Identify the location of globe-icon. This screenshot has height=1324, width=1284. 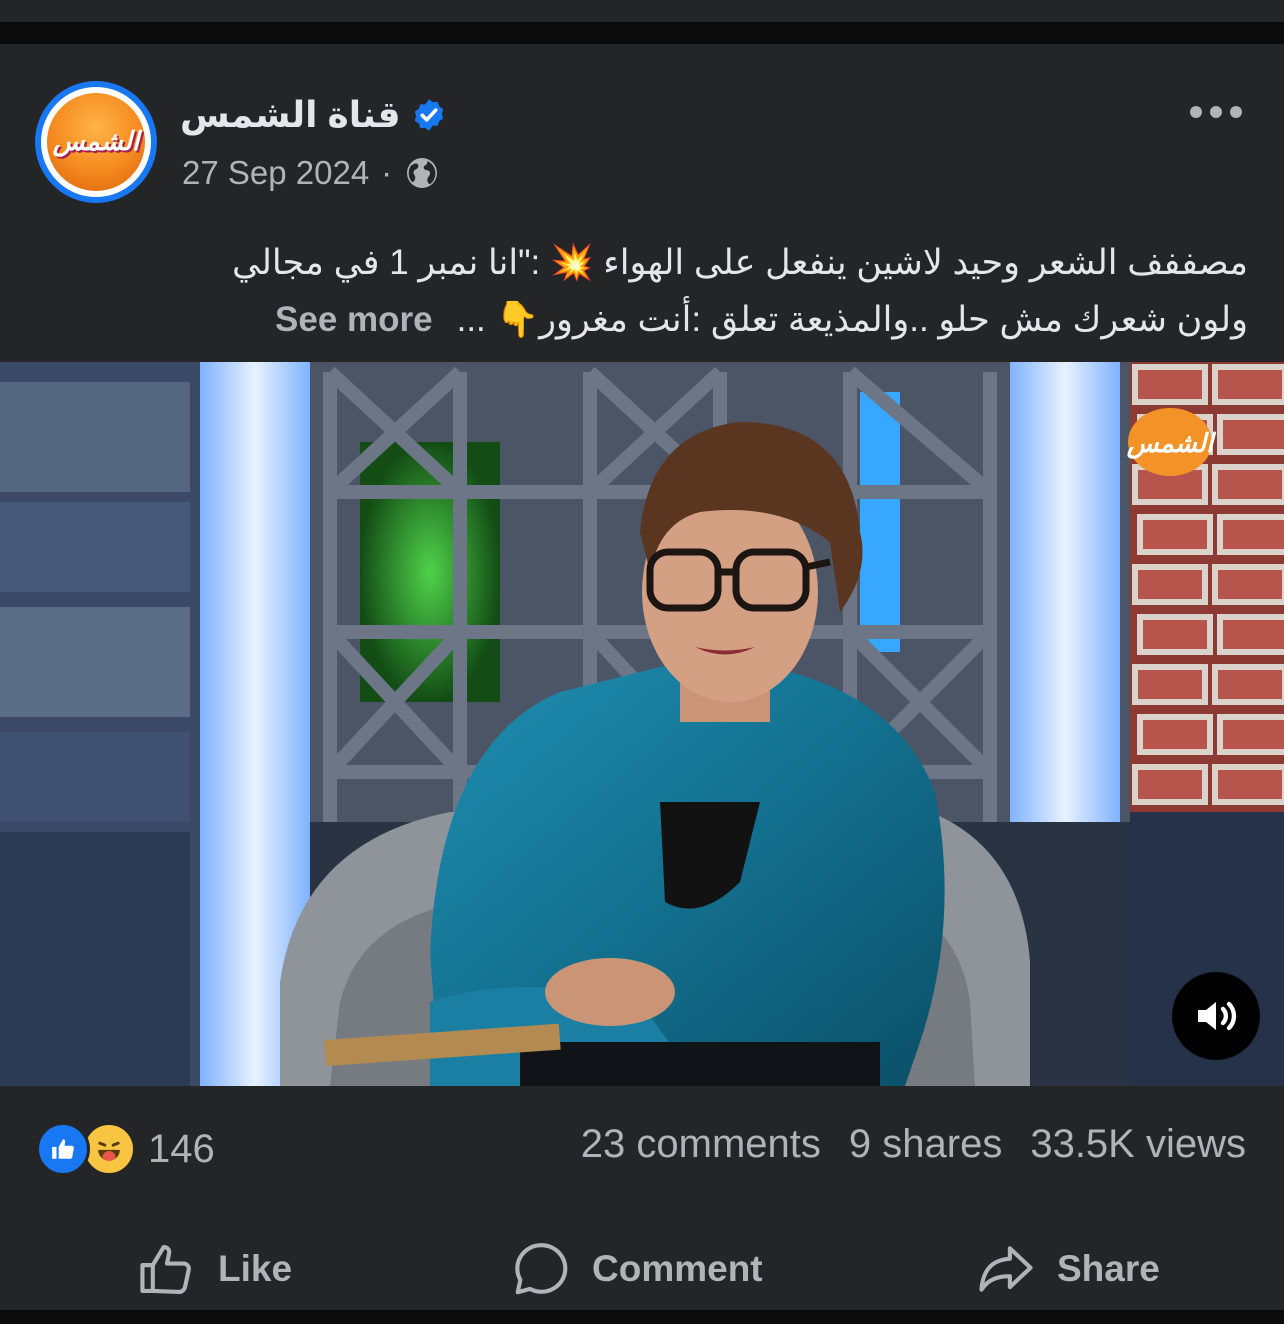
(422, 173).